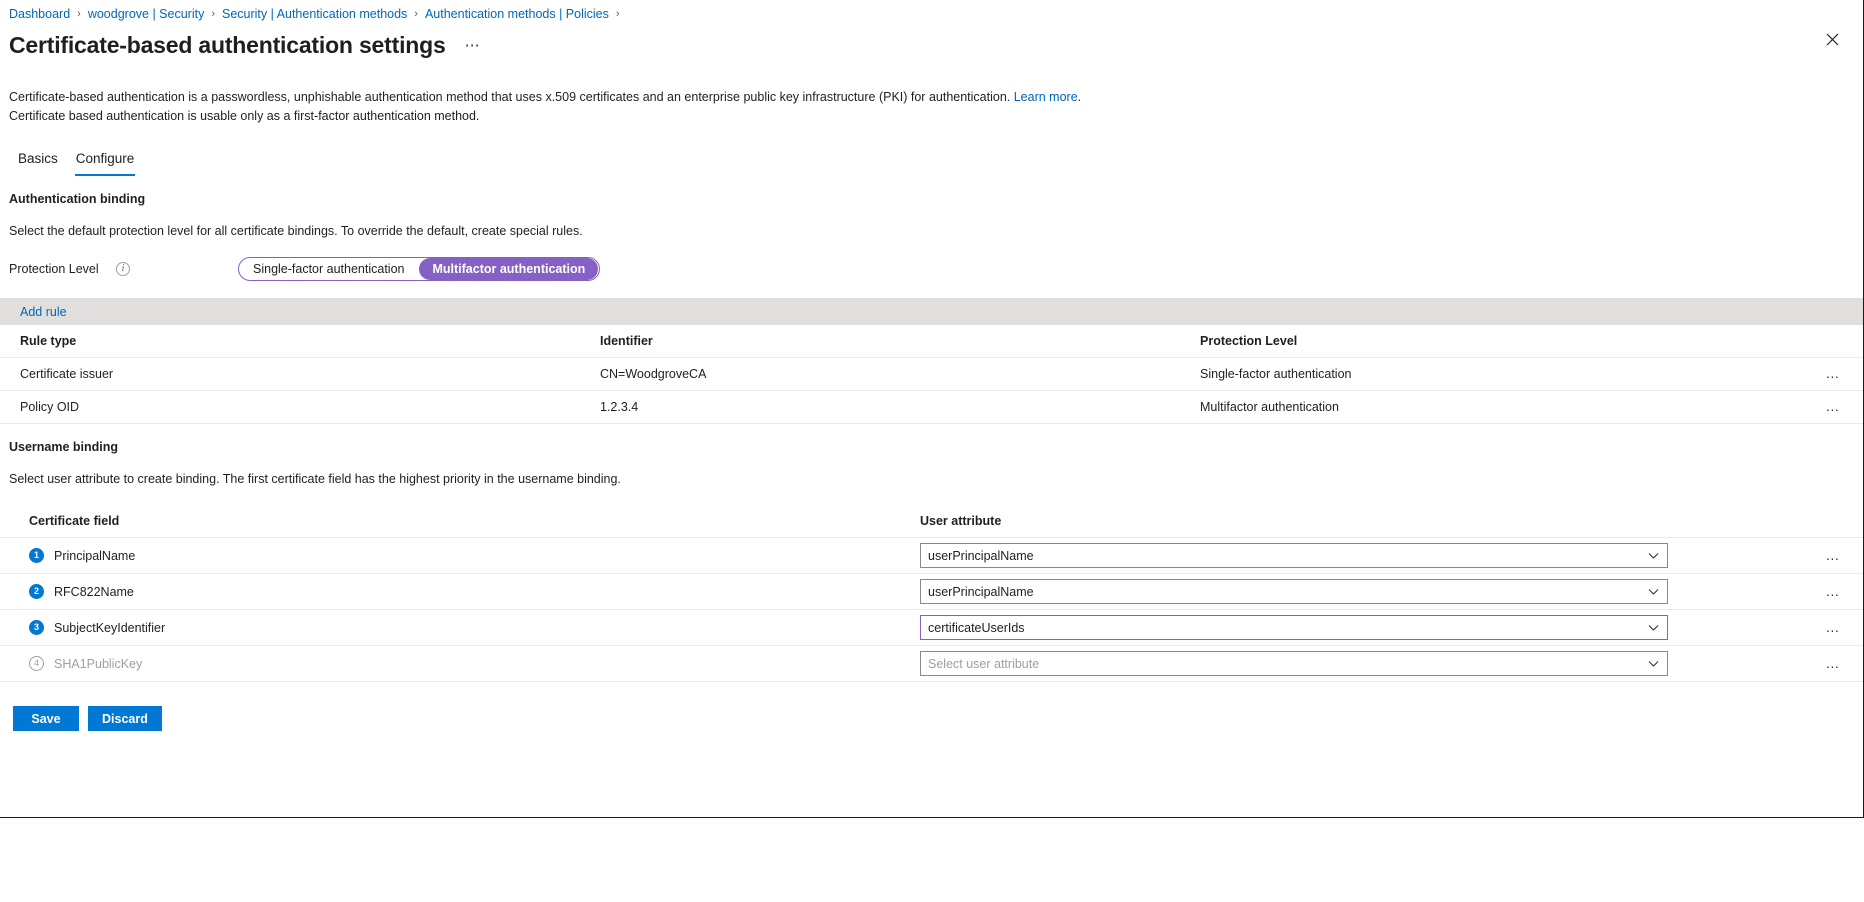  I want to click on user-attribute-dropdown: Select user attribute, so click(1294, 663).